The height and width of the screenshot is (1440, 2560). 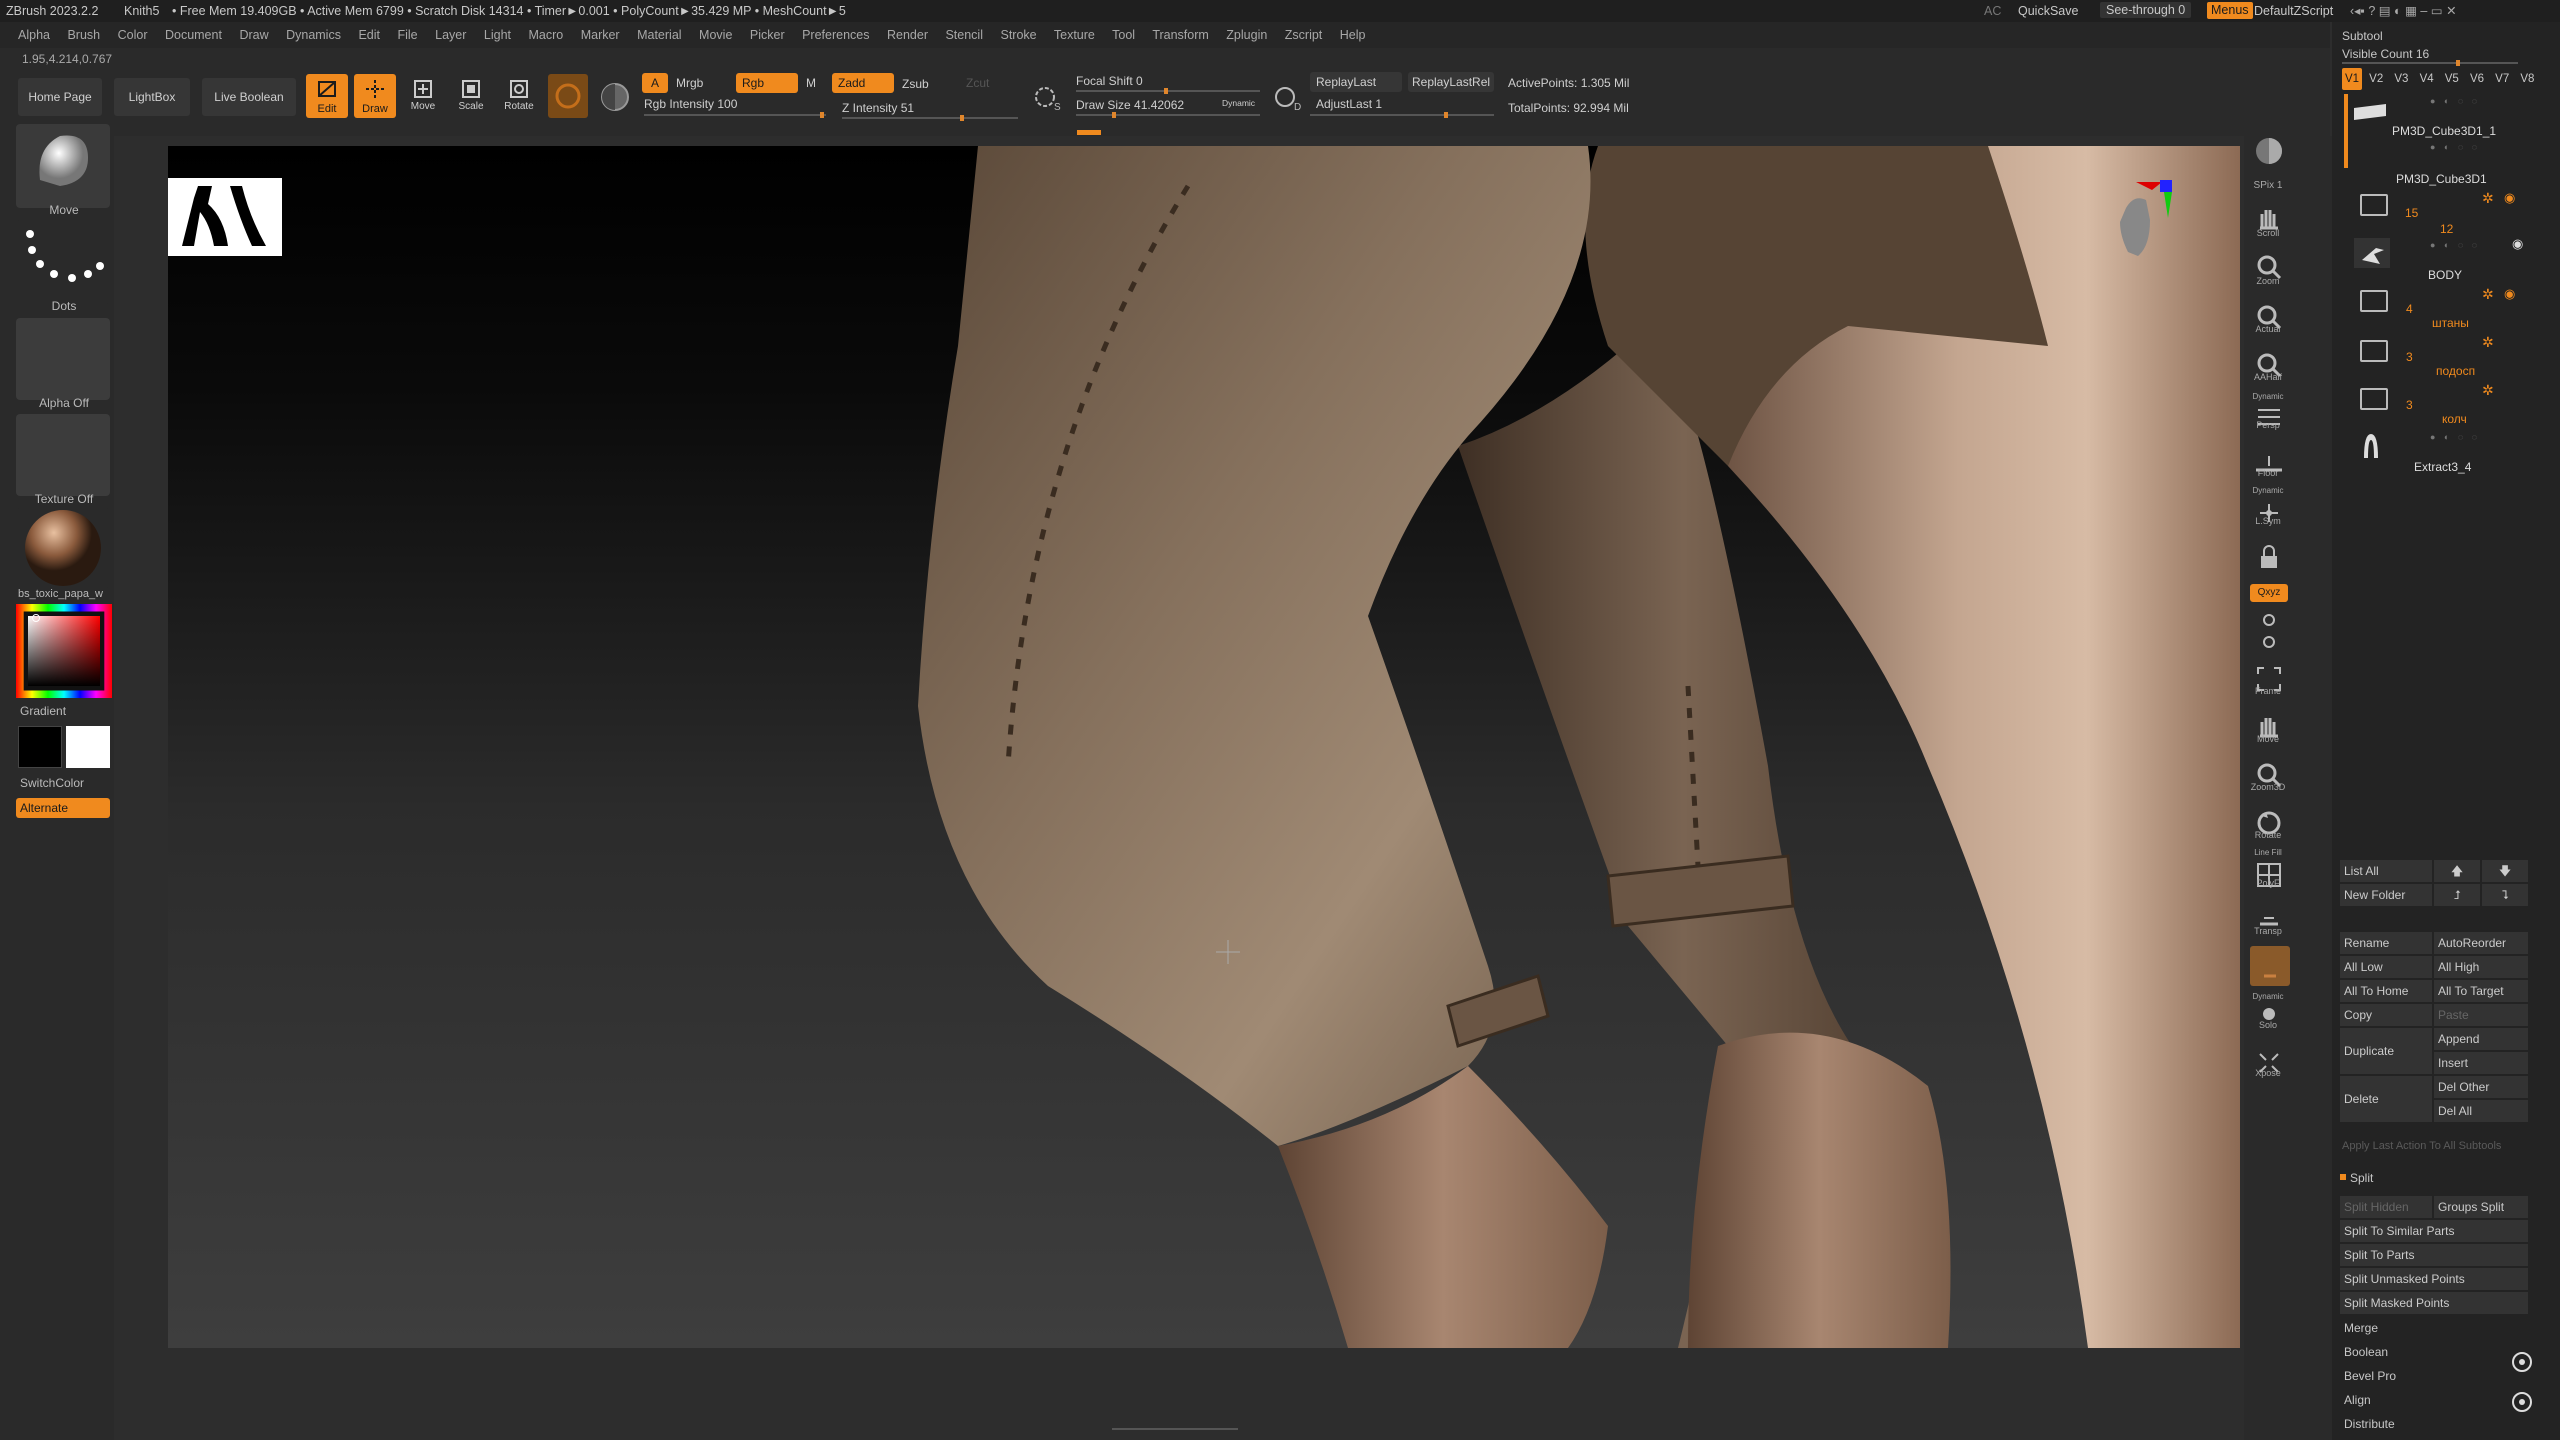 I want to click on duplicate-button: Duplicate, so click(x=2386, y=1051).